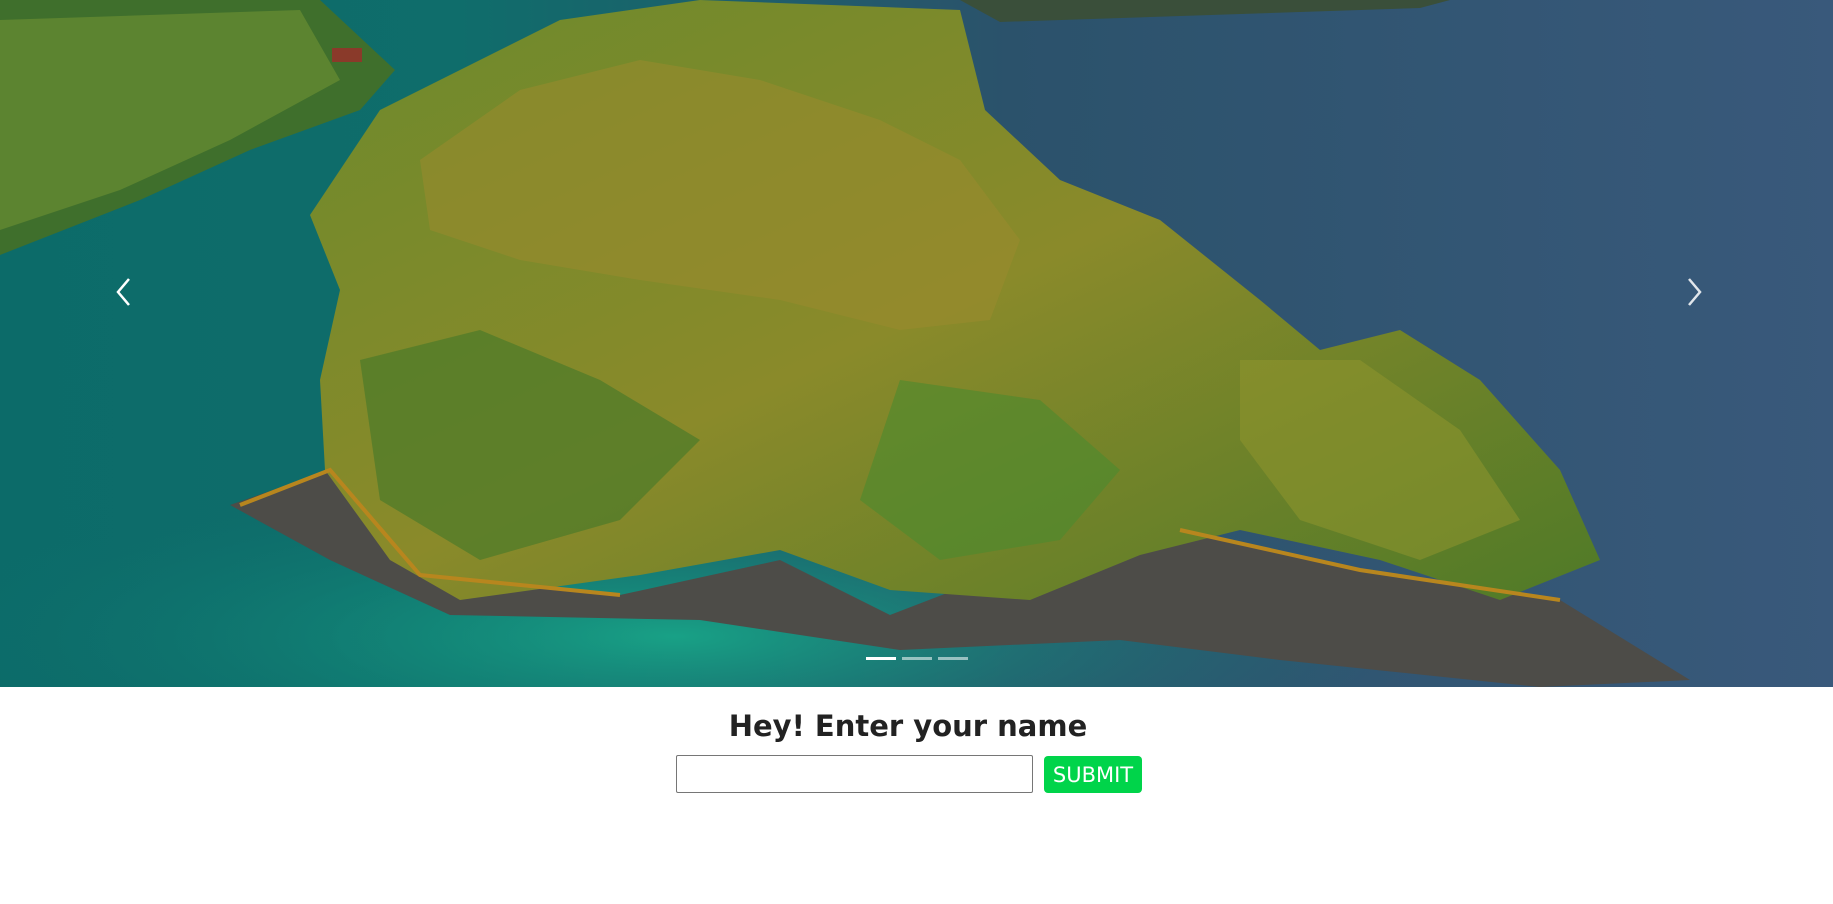  I want to click on carousel-prev-button, so click(124, 292).